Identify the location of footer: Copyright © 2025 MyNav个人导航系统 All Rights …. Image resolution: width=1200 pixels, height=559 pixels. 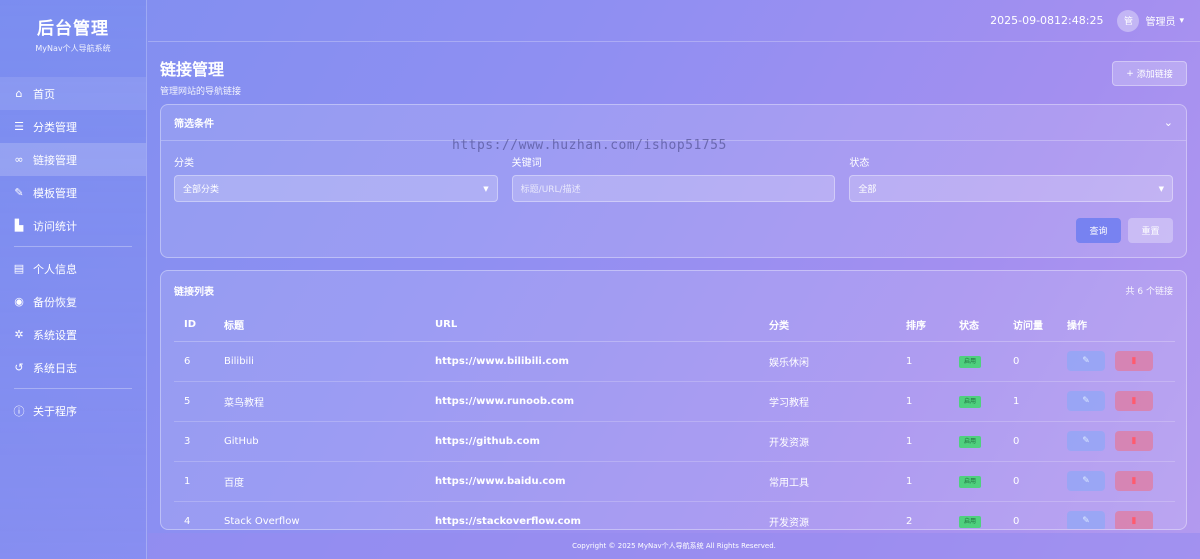
(674, 546).